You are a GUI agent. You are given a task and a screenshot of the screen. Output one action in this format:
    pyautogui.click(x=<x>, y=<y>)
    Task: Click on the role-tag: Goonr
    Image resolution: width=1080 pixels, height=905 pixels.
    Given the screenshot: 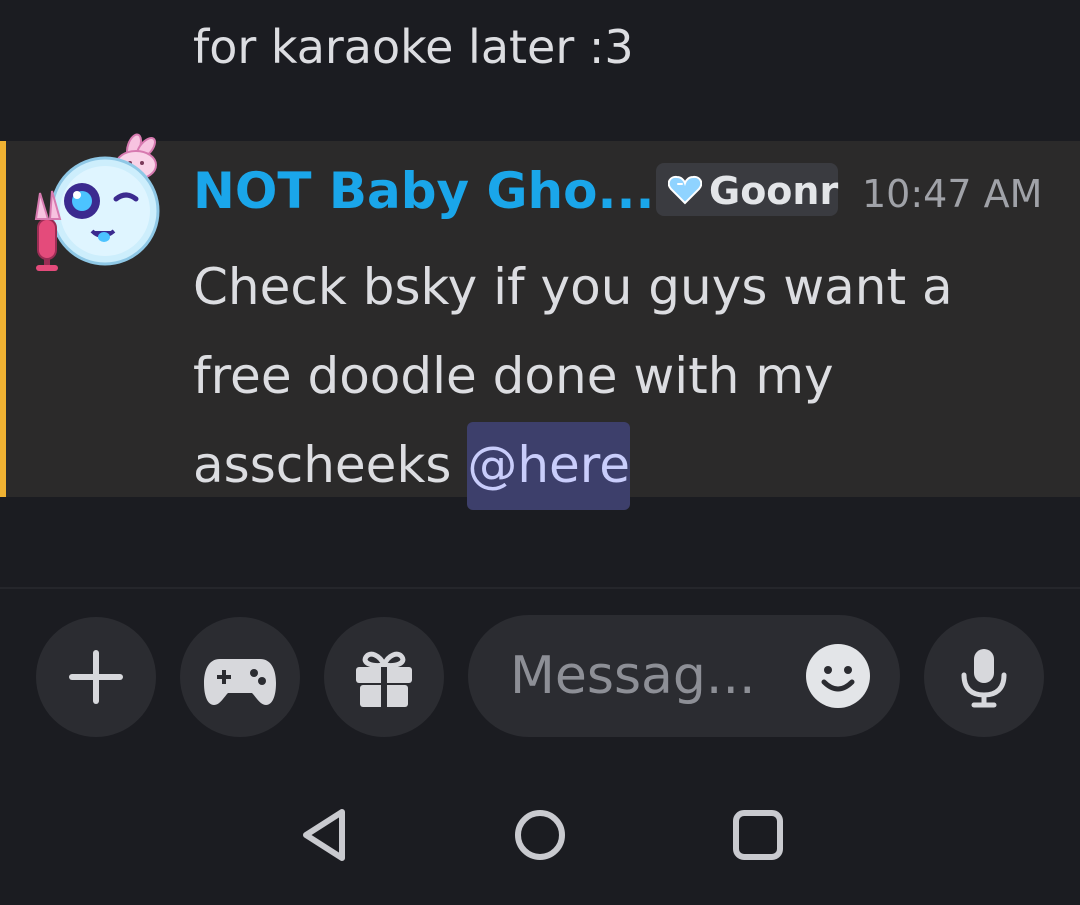 What is the action you would take?
    pyautogui.click(x=747, y=189)
    